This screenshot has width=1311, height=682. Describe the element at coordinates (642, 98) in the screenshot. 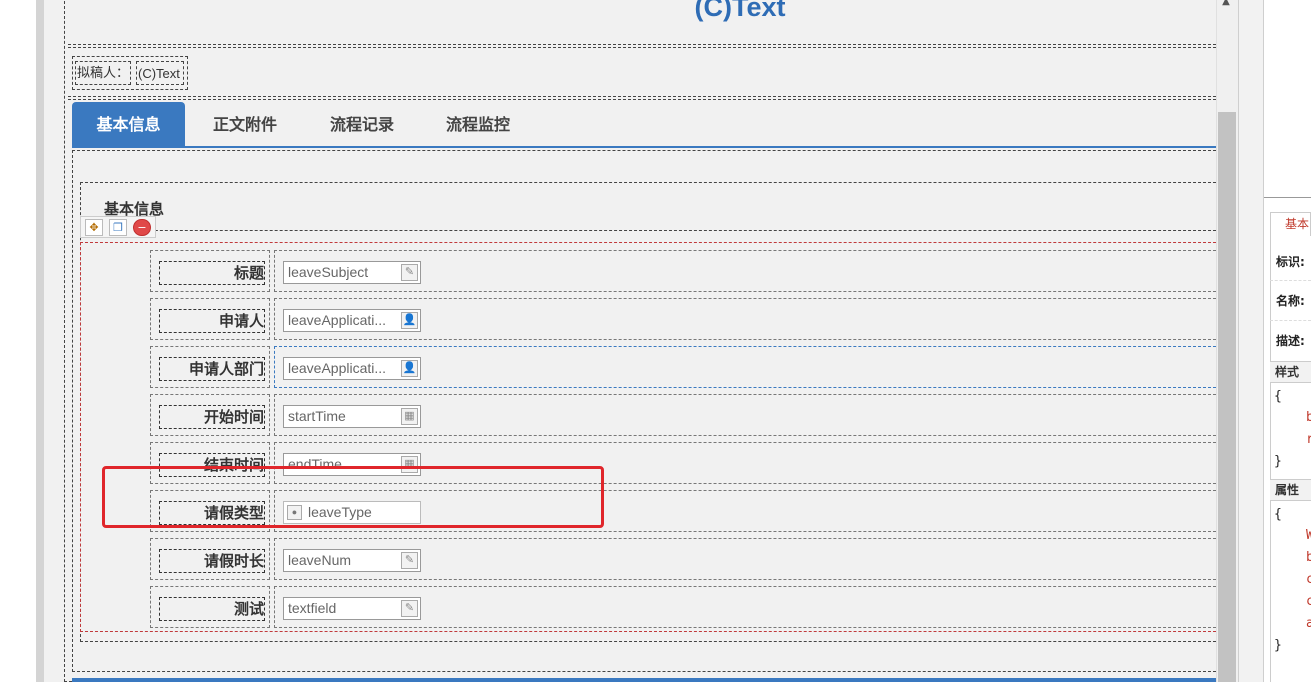

I see `drafter-divider` at that location.